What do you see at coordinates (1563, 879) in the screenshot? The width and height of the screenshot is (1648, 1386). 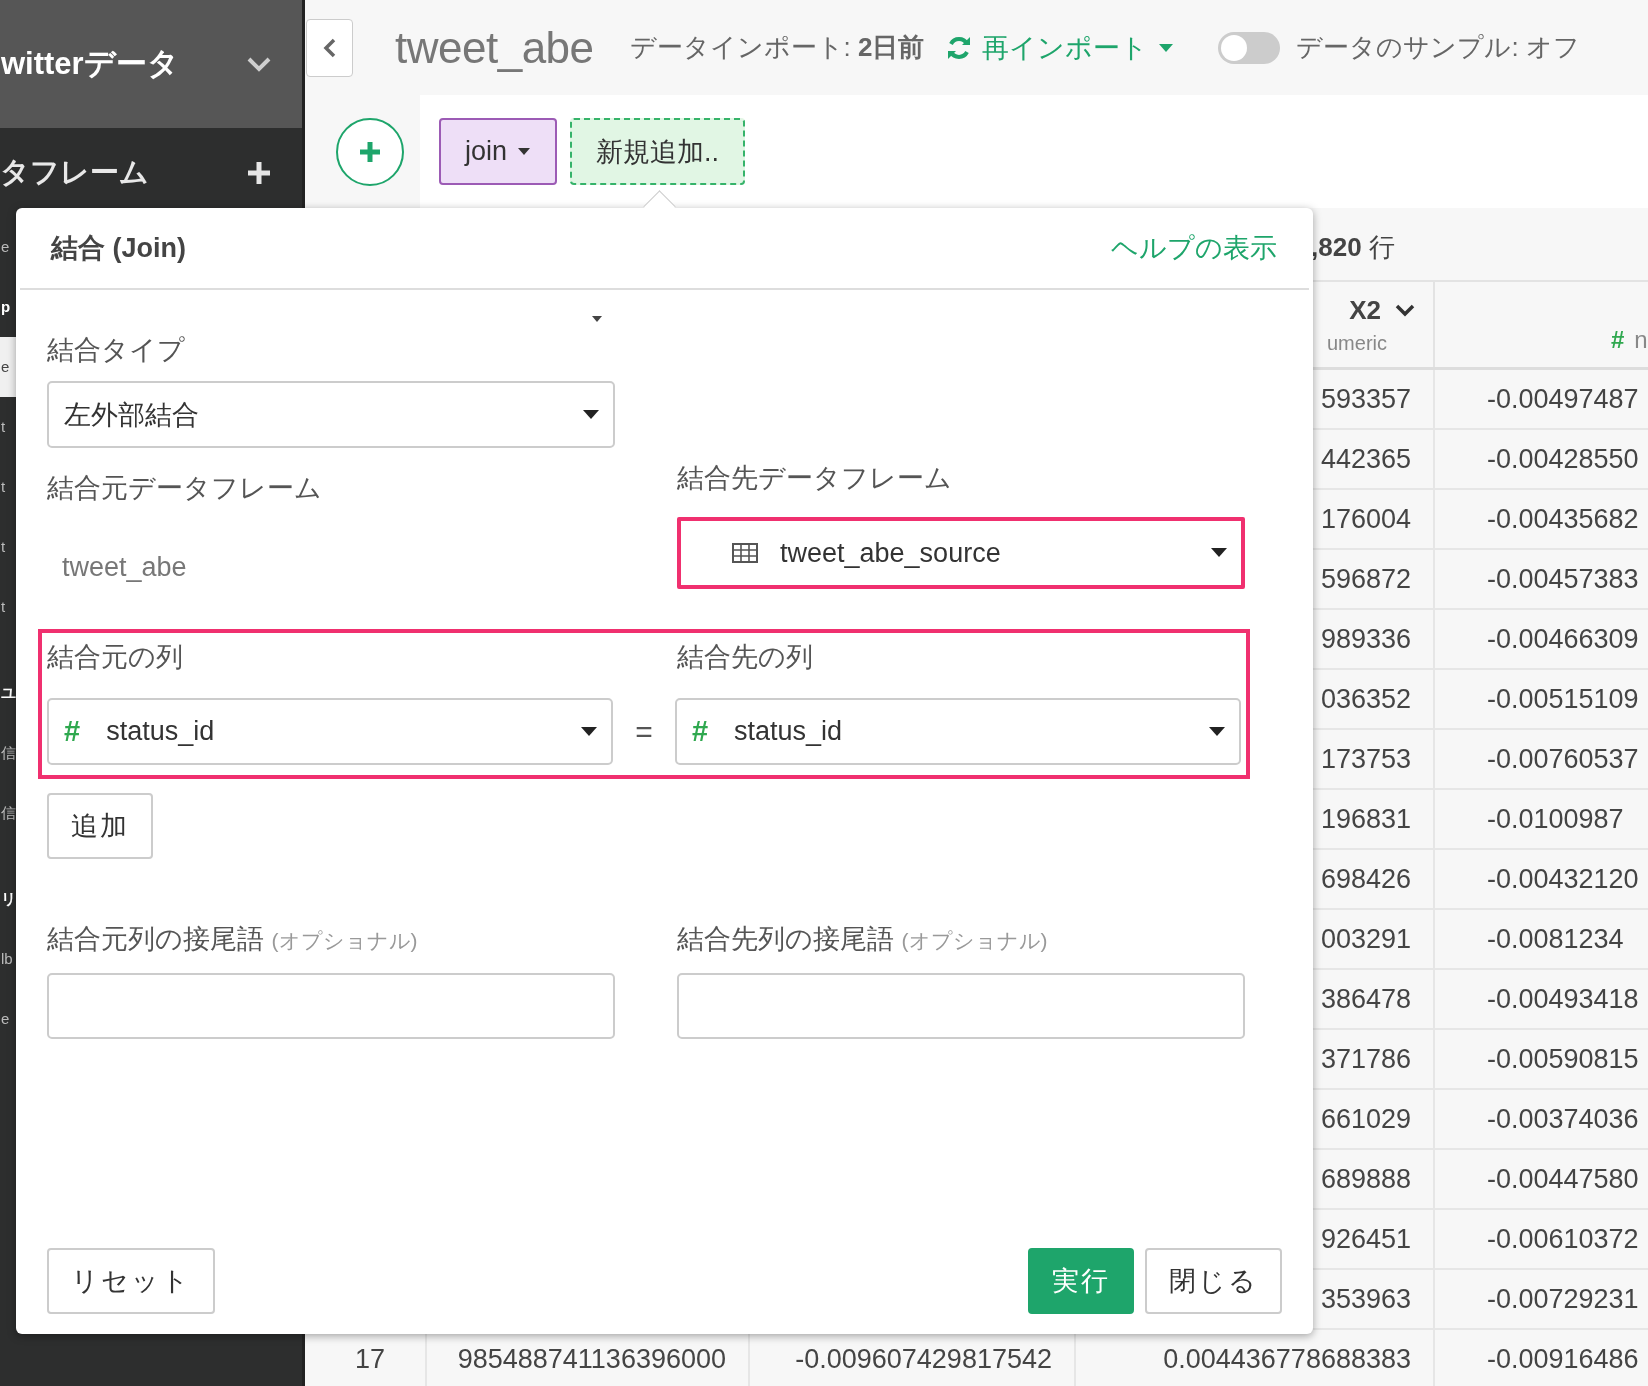 I see `table-cell: -0.00432120` at bounding box center [1563, 879].